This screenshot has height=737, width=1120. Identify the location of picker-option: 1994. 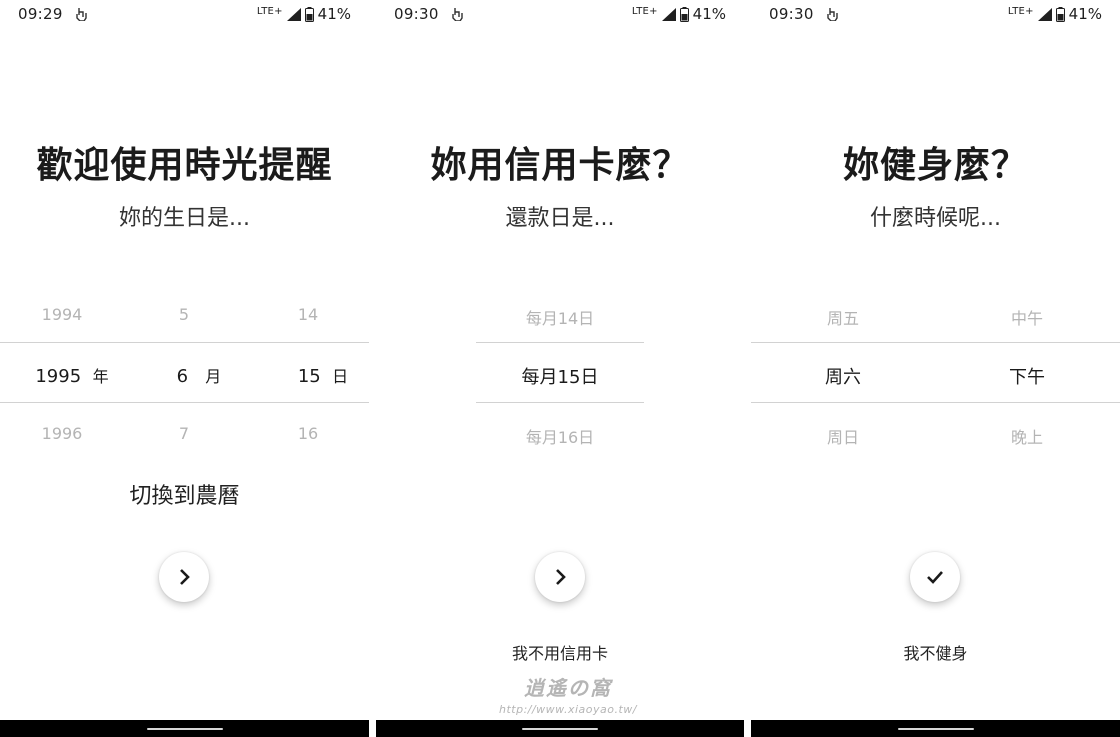
(62, 314).